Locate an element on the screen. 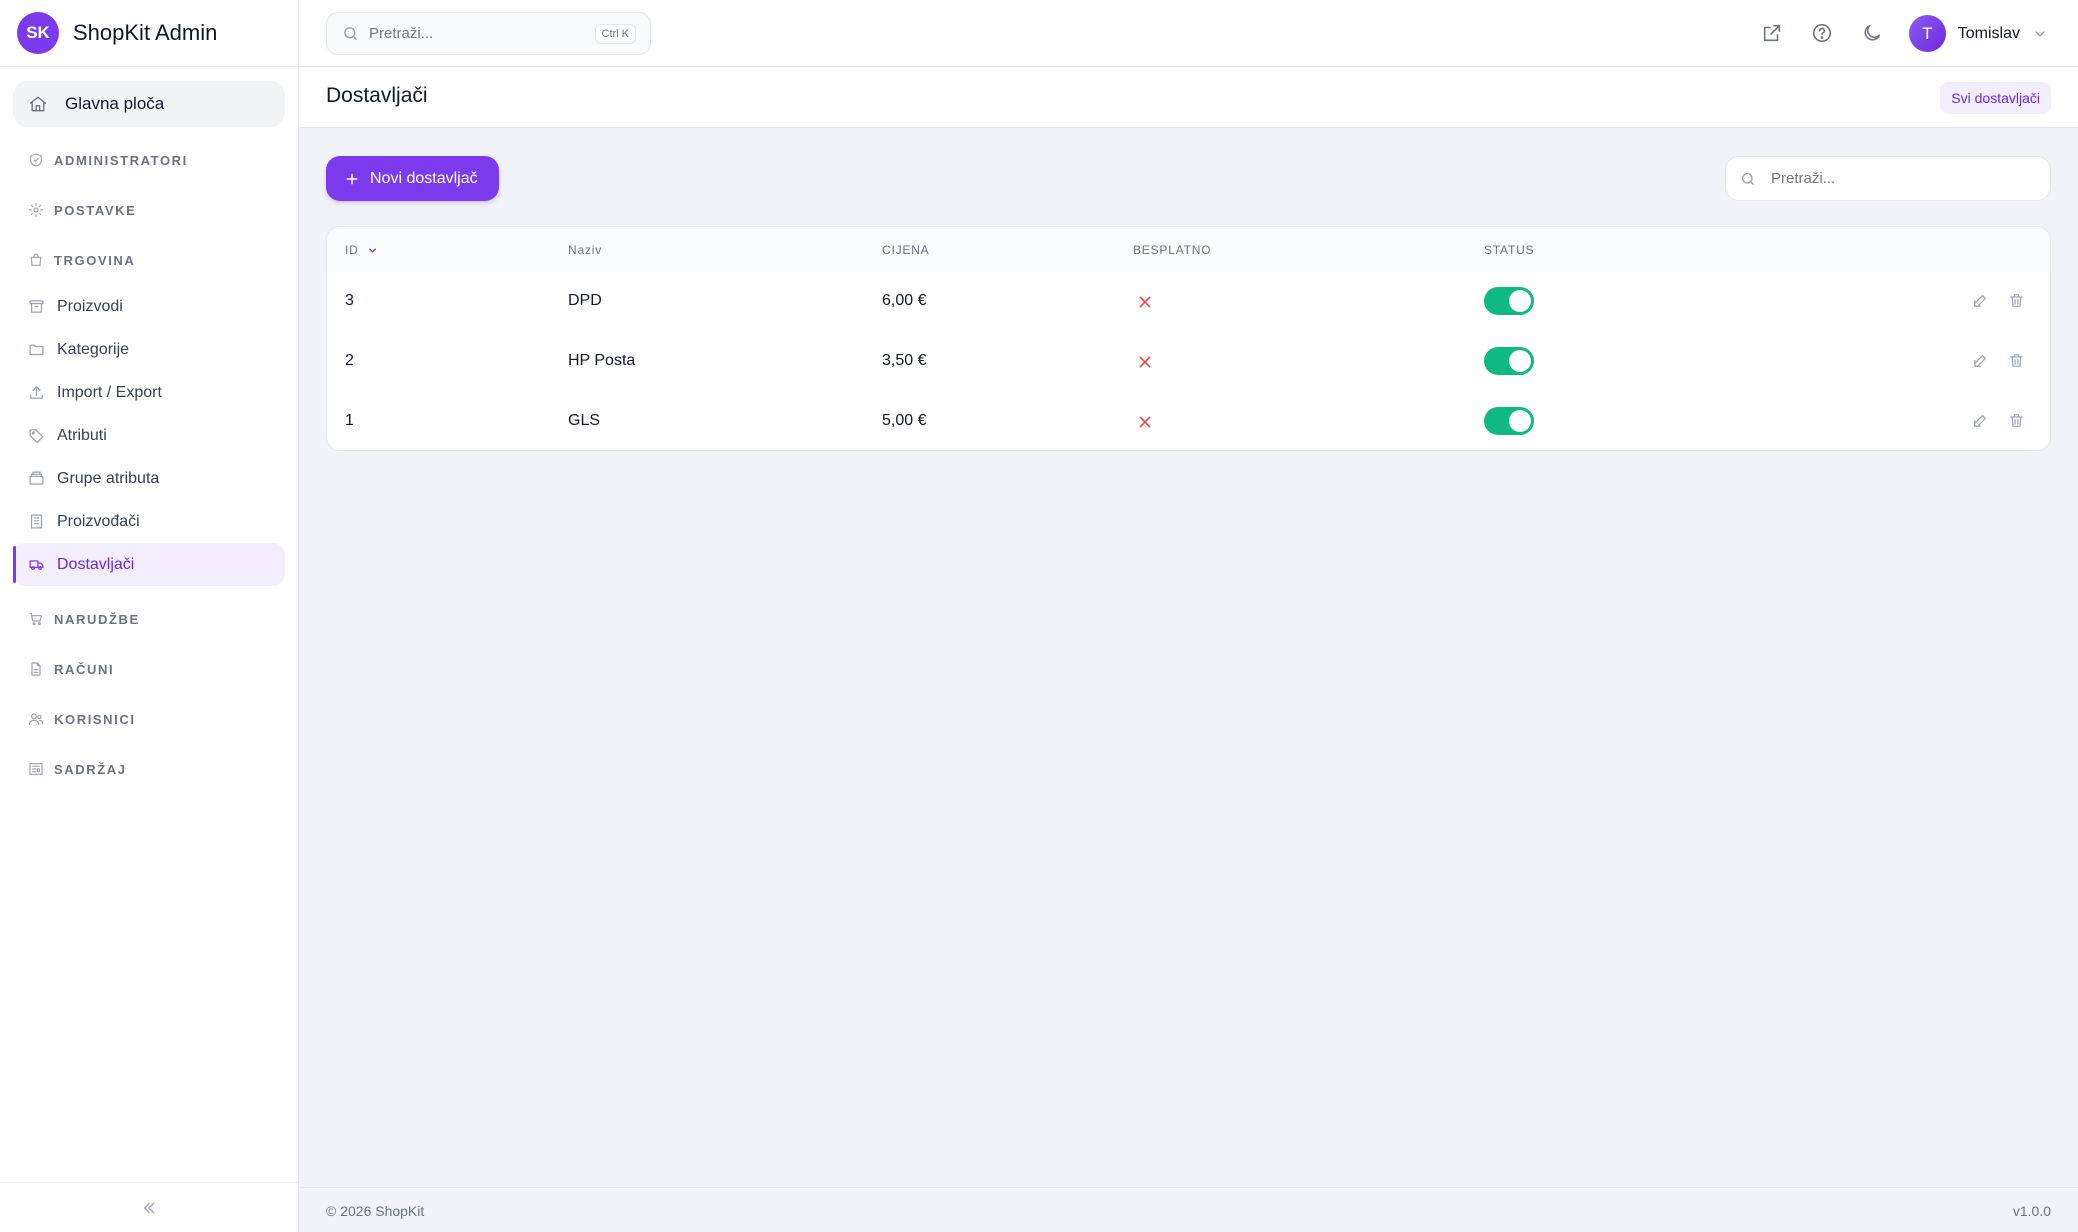 The height and width of the screenshot is (1232, 2078). new-carrier-label: Novi dostavljač is located at coordinates (424, 178).